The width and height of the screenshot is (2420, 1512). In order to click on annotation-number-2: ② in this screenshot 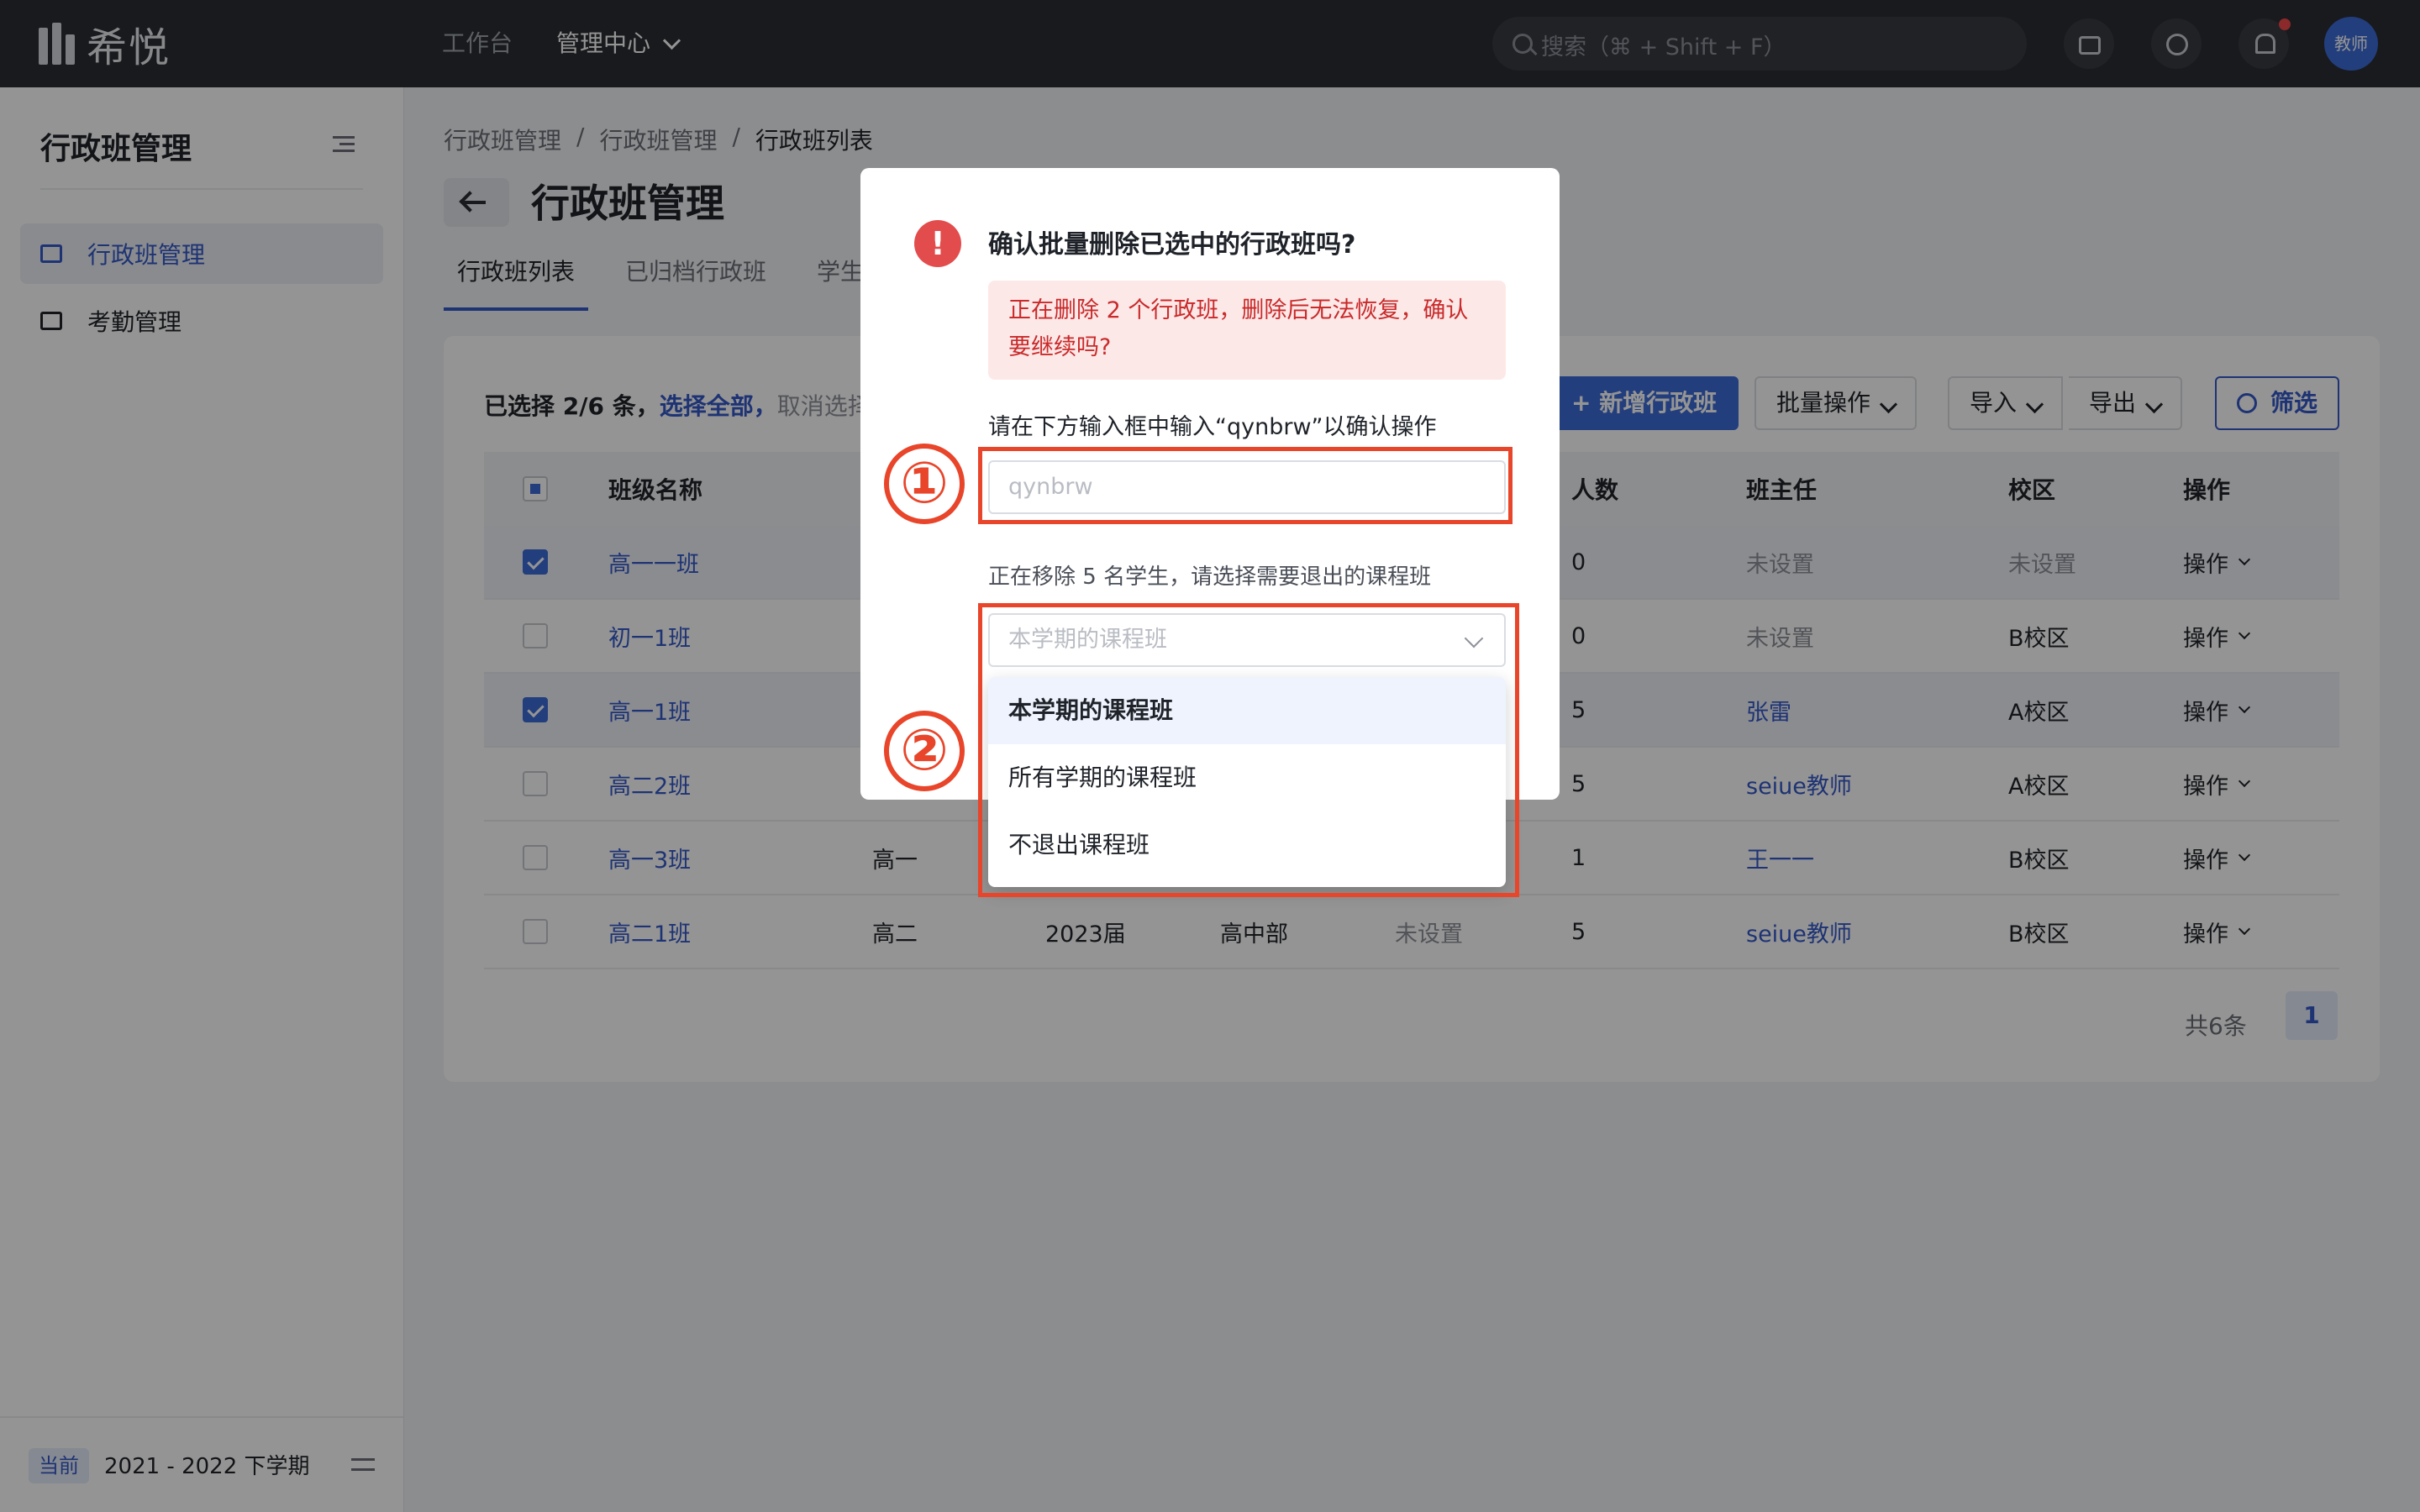, I will do `click(925, 751)`.